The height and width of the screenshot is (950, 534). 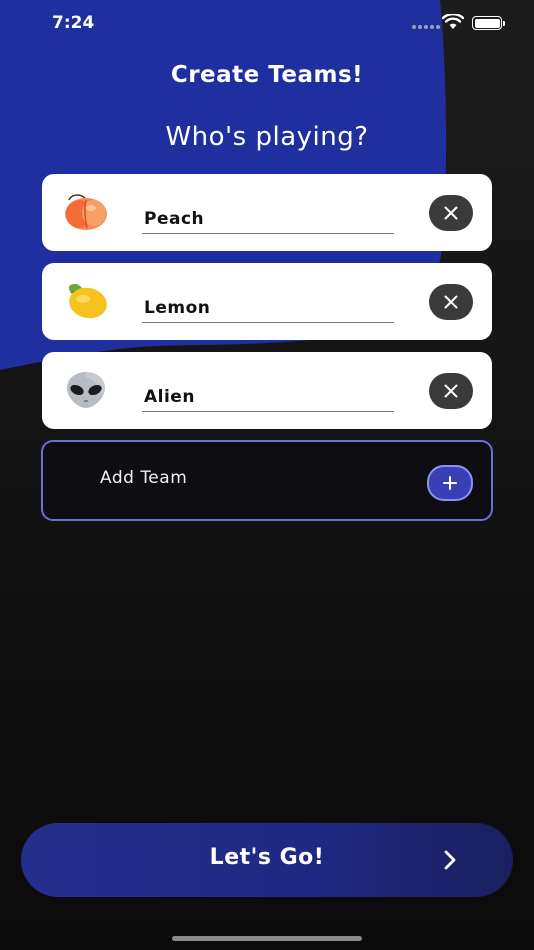 I want to click on chevron-right-icon, so click(x=450, y=860).